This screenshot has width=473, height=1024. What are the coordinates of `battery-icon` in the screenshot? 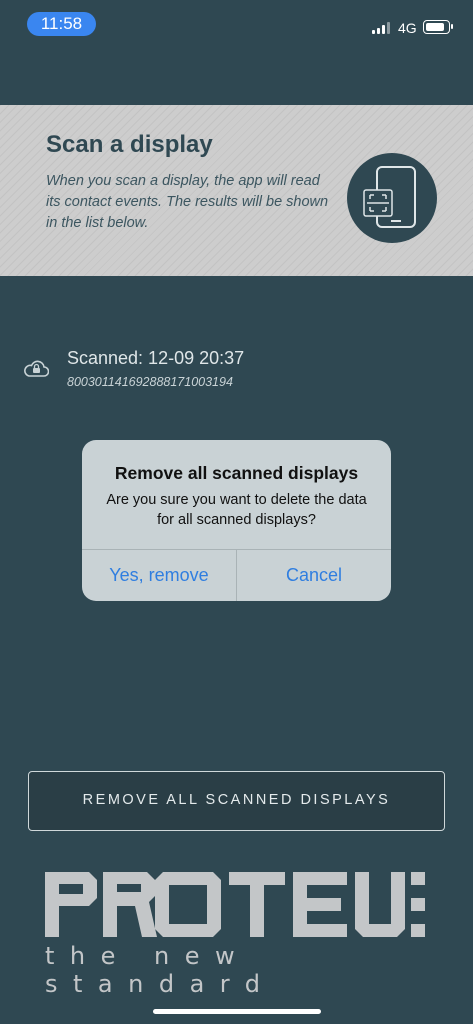 It's located at (438, 27).